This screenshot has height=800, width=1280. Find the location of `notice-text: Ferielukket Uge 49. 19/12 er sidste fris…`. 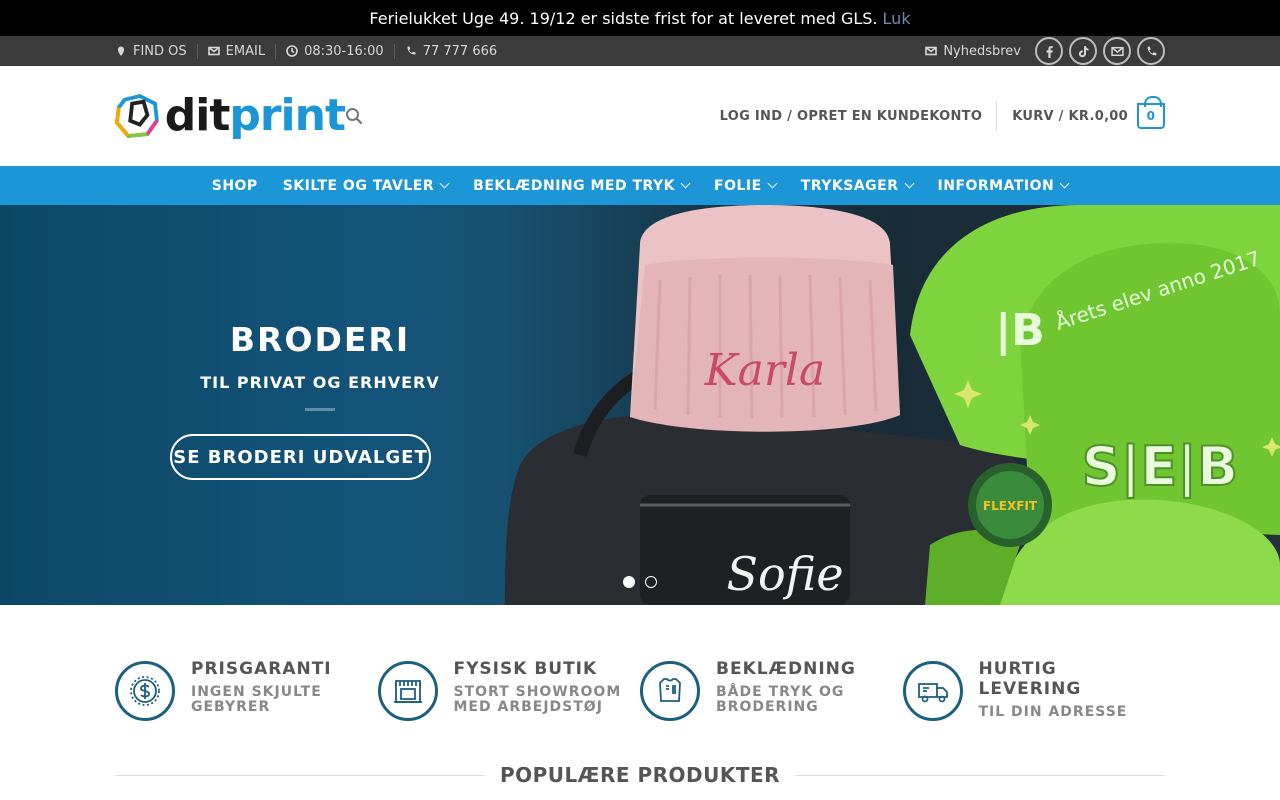

notice-text: Ferielukket Uge 49. 19/12 er sidste fris… is located at coordinates (623, 18).